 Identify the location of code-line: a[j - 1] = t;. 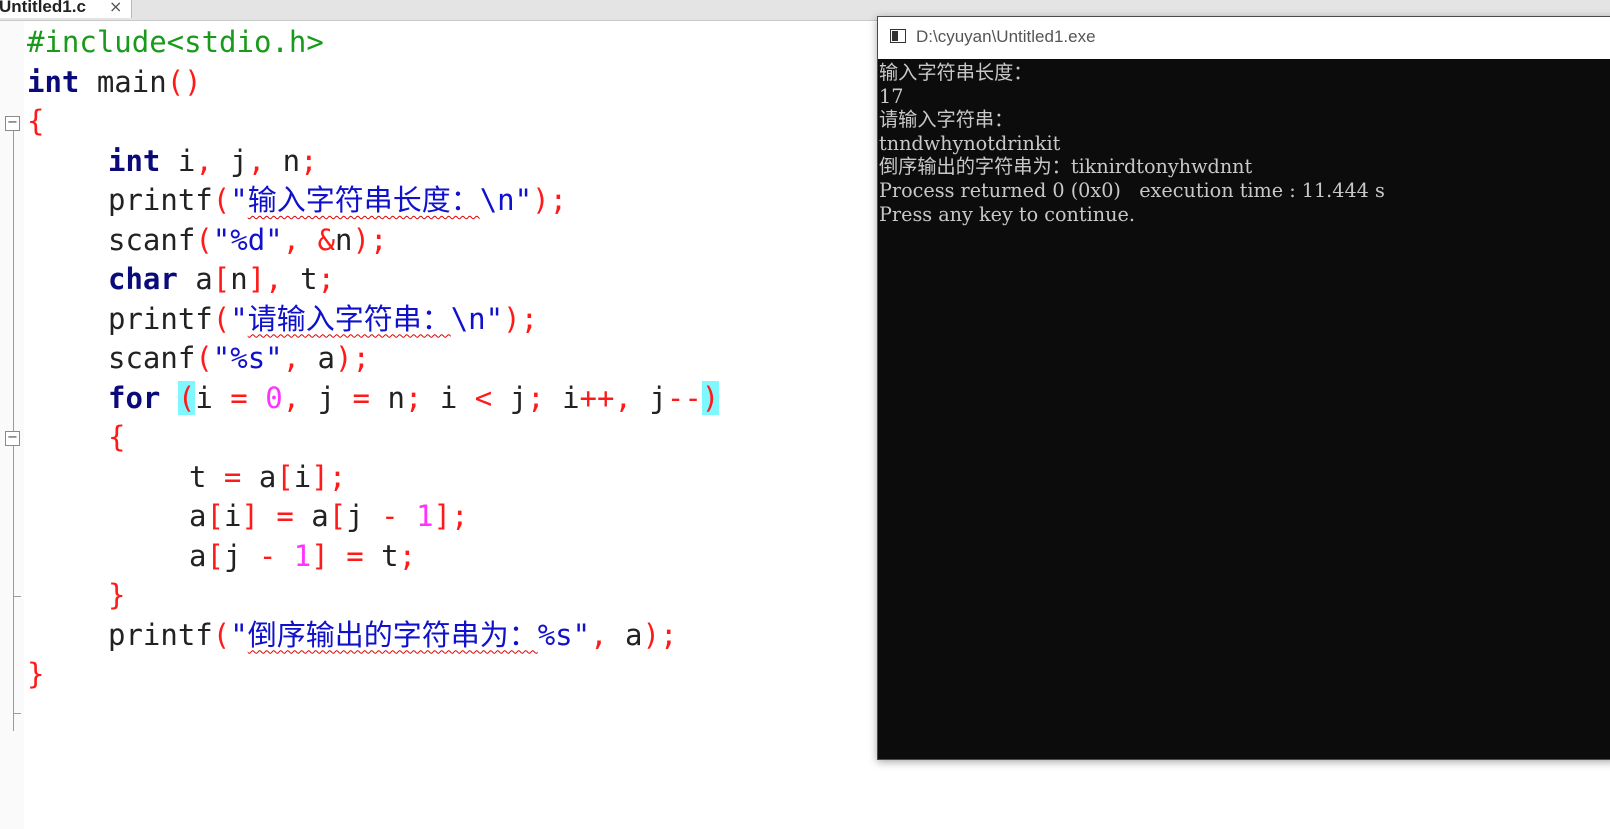
(373, 557).